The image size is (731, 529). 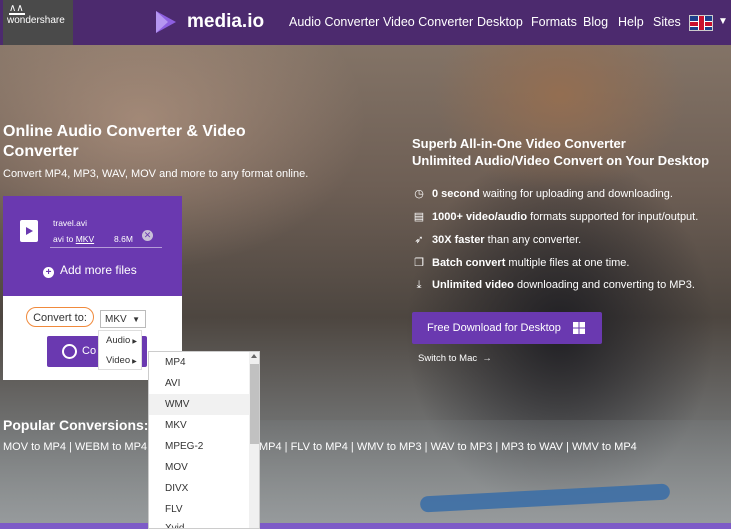 I want to click on free-download-label: Free Download for Desktop, so click(x=494, y=328).